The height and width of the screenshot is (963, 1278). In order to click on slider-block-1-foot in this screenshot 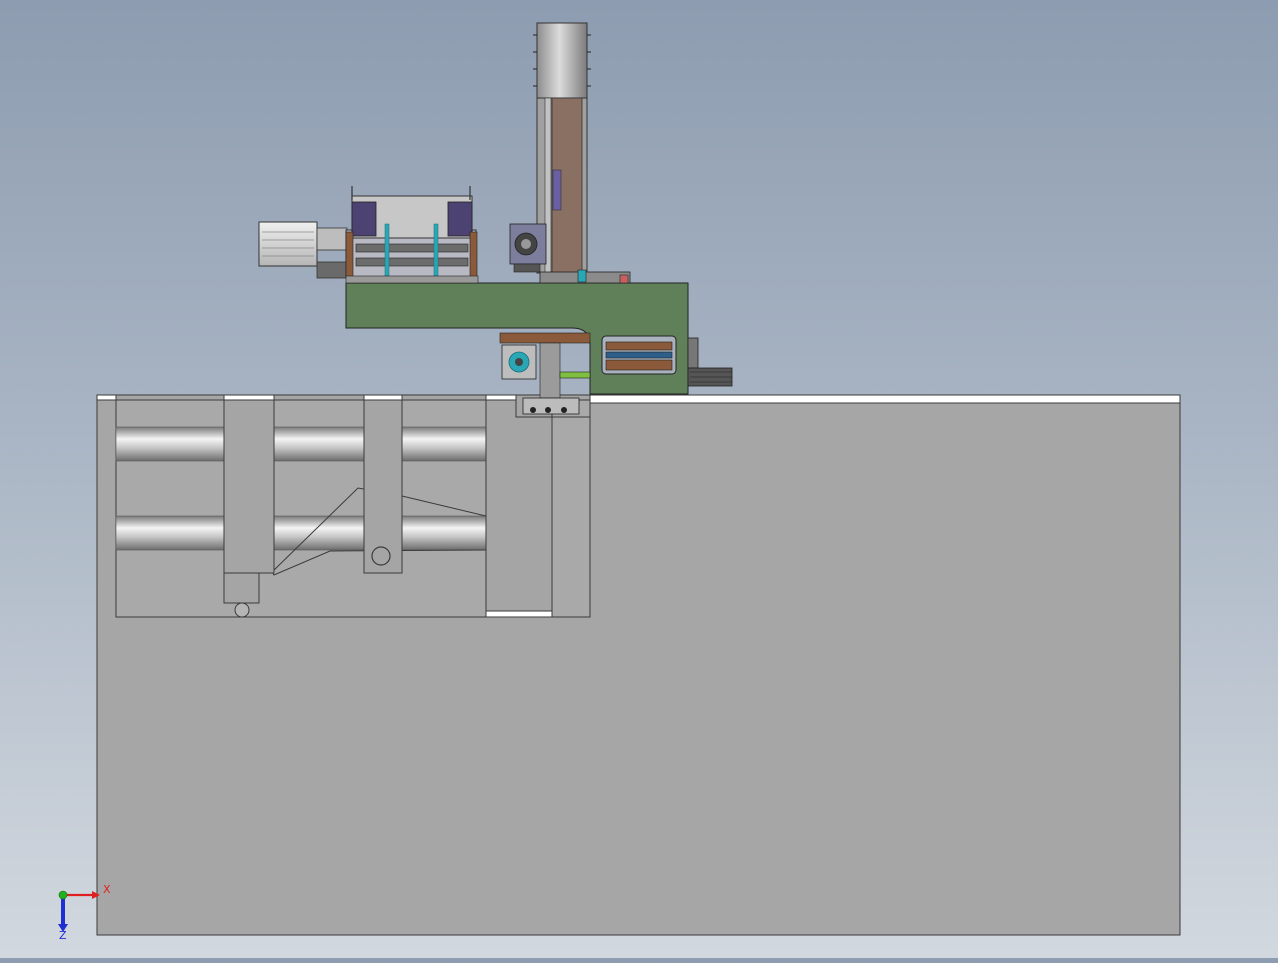, I will do `click(241, 588)`.